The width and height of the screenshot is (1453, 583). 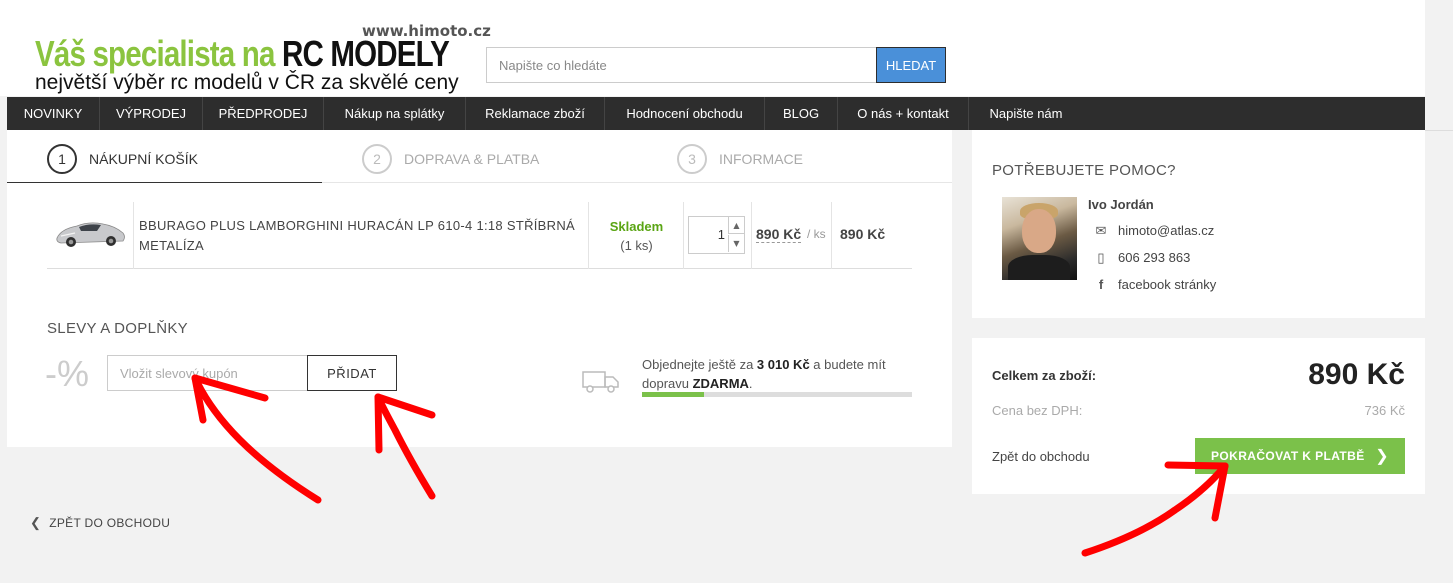 What do you see at coordinates (110, 523) in the screenshot?
I see `back-to-shop-bottom-label: ZPĚT DO OBCHODU` at bounding box center [110, 523].